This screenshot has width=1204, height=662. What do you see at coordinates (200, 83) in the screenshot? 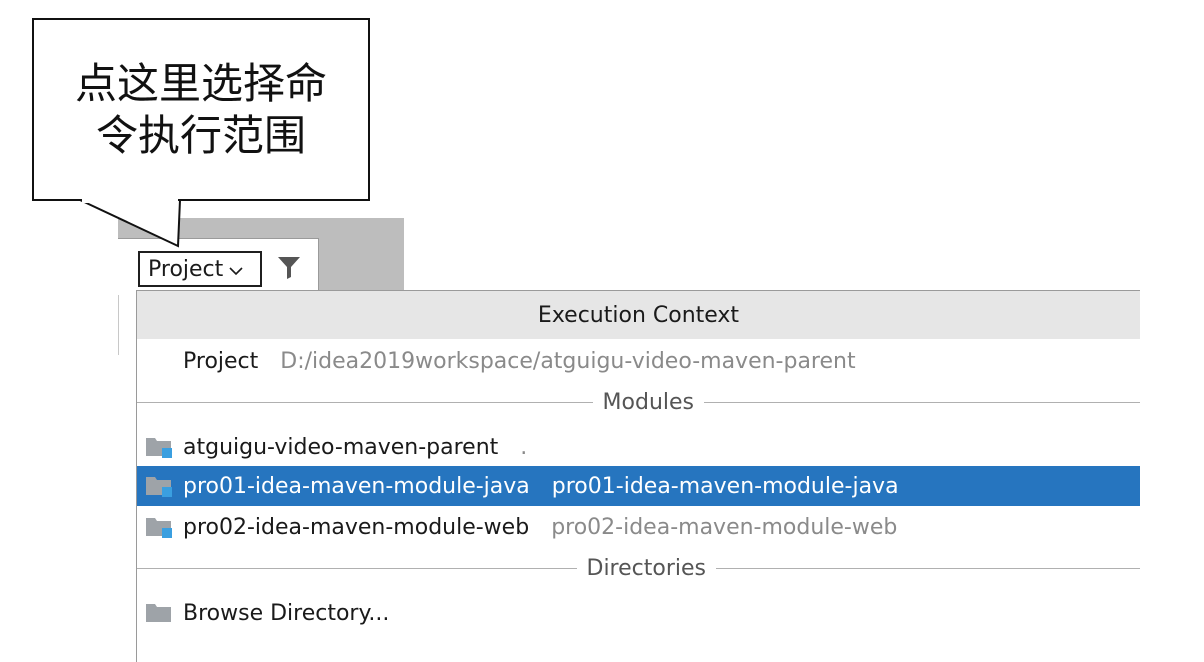
I see `callout-line-1: 点这里选择命` at bounding box center [200, 83].